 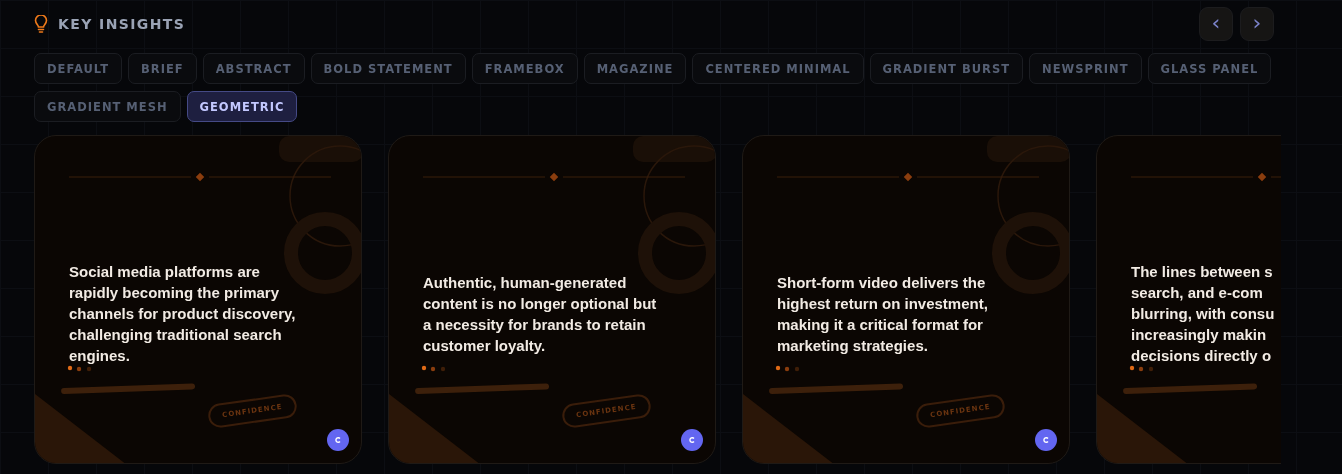 I want to click on next-button: ›, so click(x=1257, y=24).